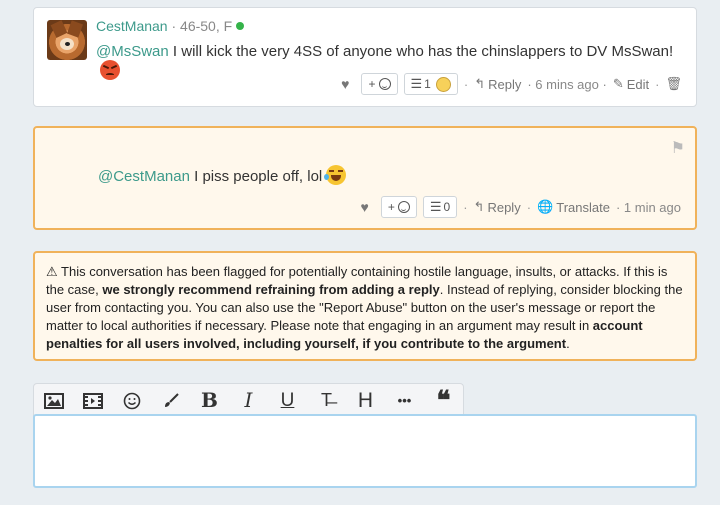 This screenshot has height=505, width=720. I want to click on trash-icon: 🗑, so click(673, 84).